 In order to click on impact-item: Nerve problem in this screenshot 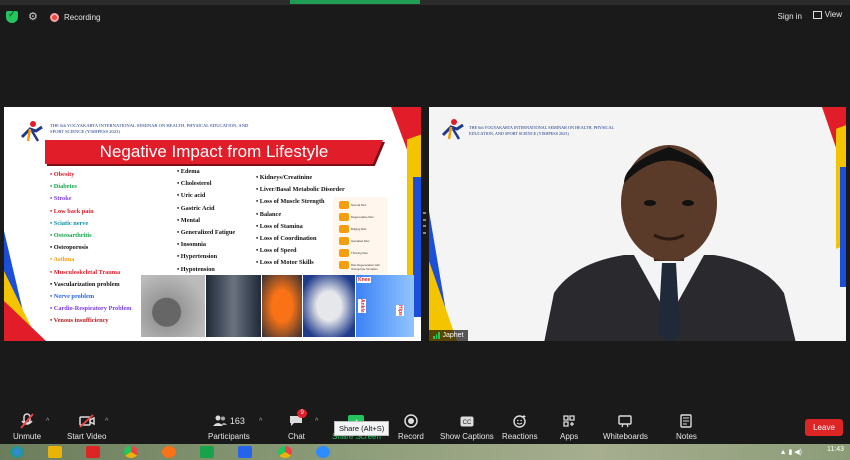, I will do `click(91, 297)`.